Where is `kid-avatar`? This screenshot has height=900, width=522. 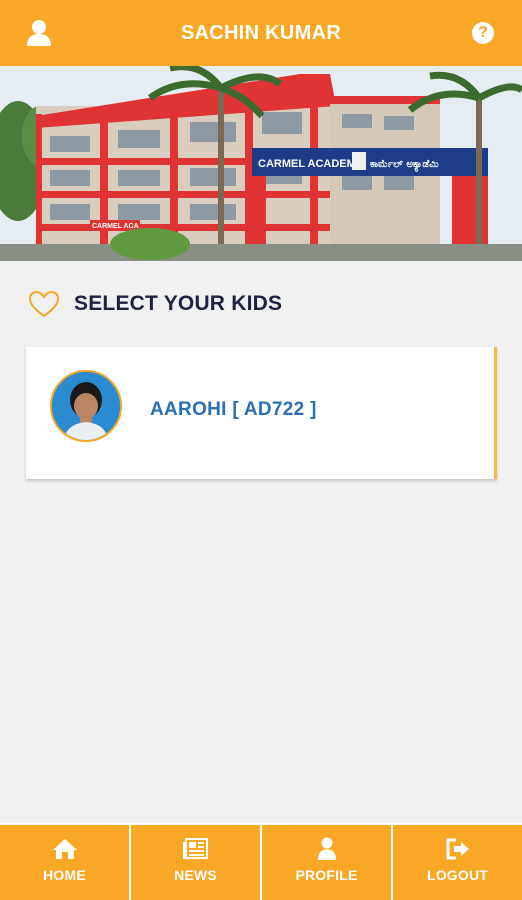 kid-avatar is located at coordinates (86, 406).